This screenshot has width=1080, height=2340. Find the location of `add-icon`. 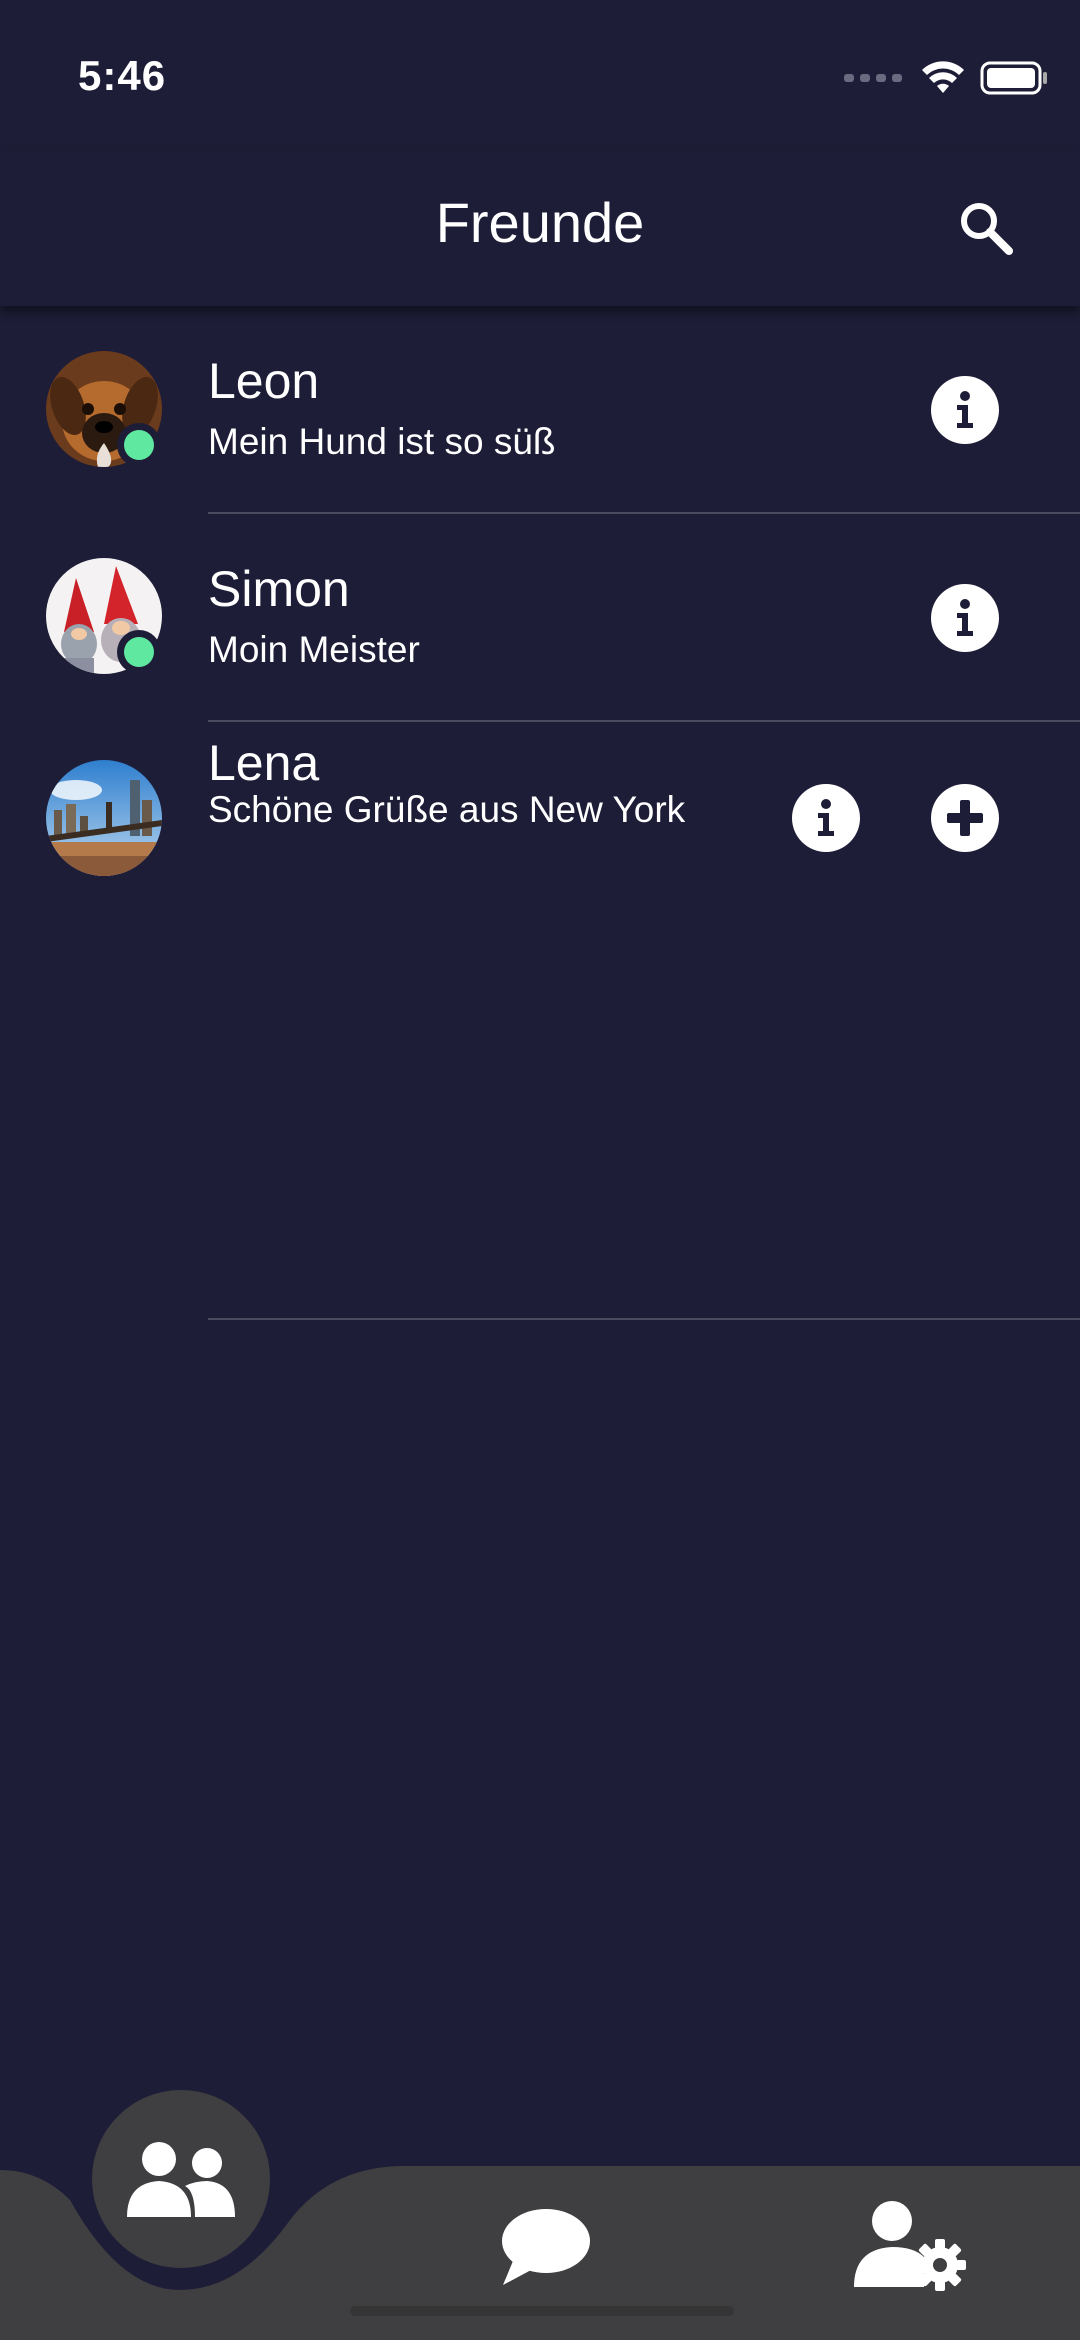

add-icon is located at coordinates (965, 818).